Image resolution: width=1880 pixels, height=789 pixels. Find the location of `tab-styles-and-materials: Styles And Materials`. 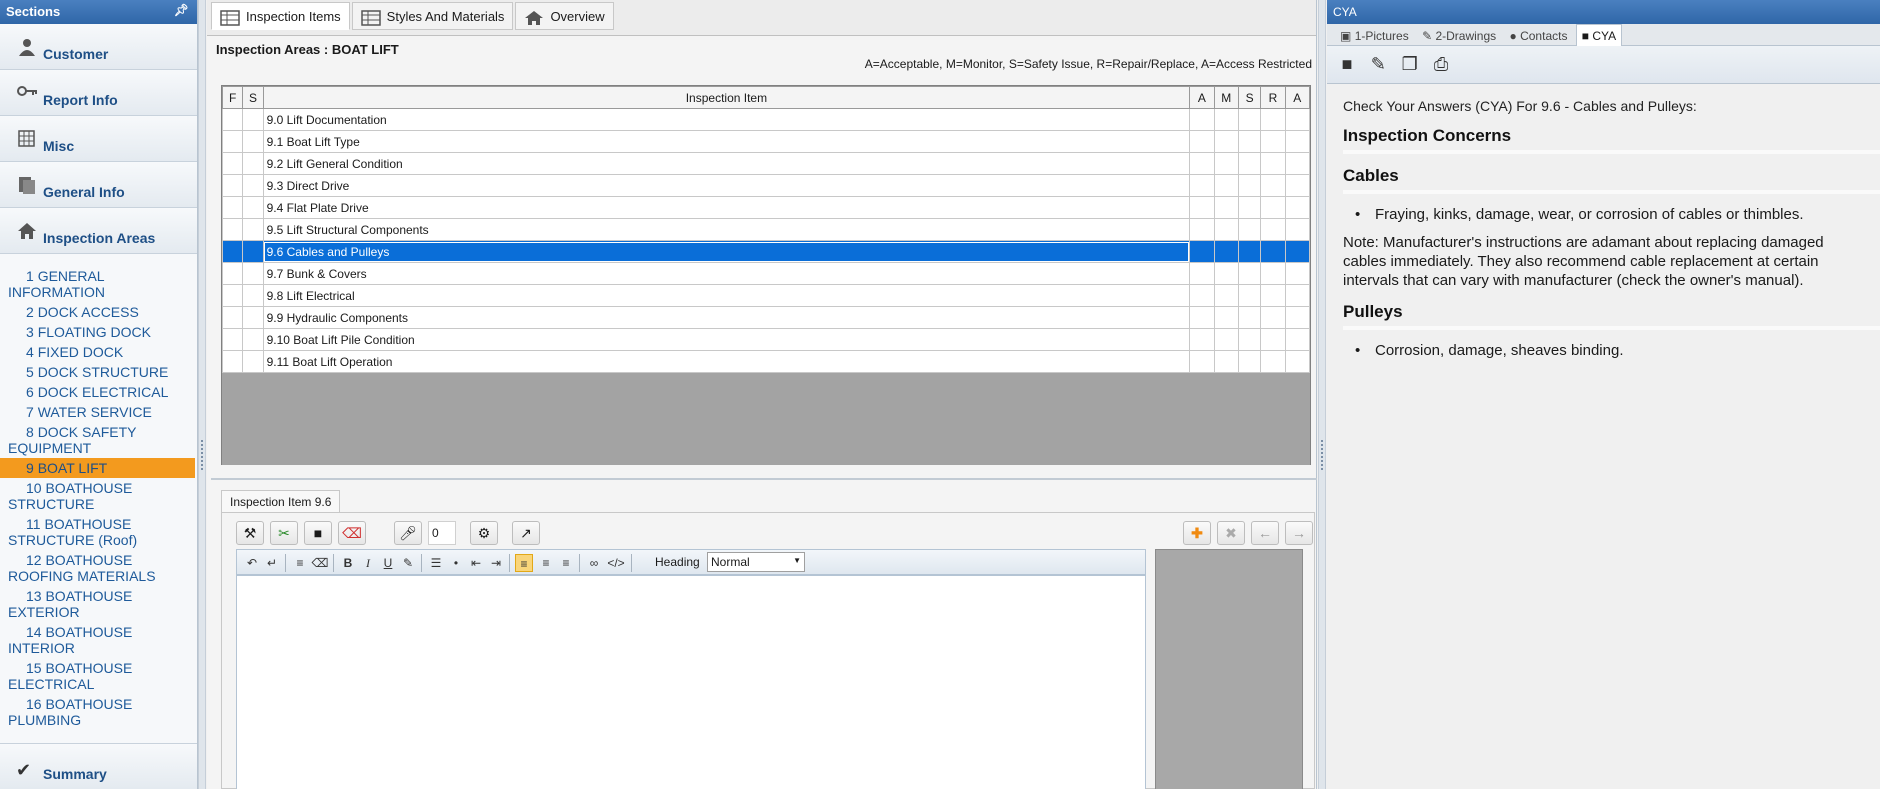

tab-styles-and-materials: Styles And Materials is located at coordinates (432, 16).